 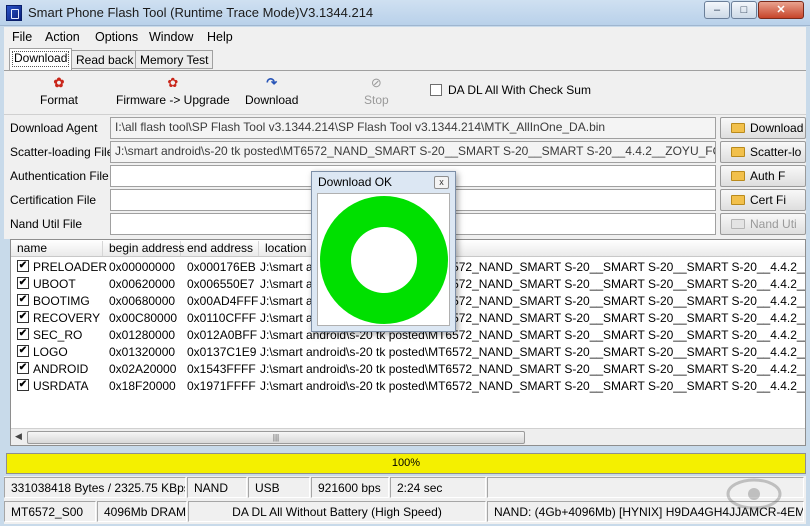 What do you see at coordinates (744, 10) in the screenshot?
I see `maximize-button: □` at bounding box center [744, 10].